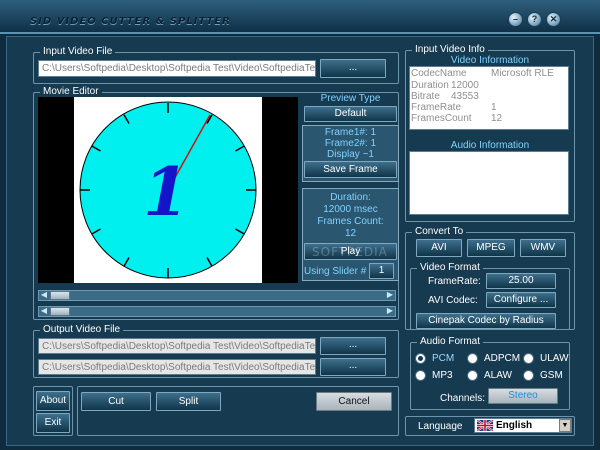 This screenshot has height=450, width=600. Describe the element at coordinates (436, 107) in the screenshot. I see `info-key-framerate: FrameRate` at that location.